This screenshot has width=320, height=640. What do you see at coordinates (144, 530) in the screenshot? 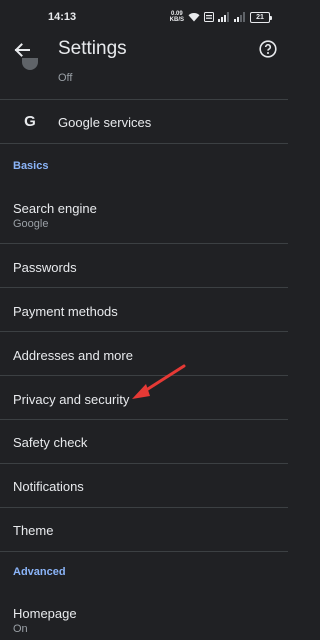
I see `settings-item-theme: Theme` at bounding box center [144, 530].